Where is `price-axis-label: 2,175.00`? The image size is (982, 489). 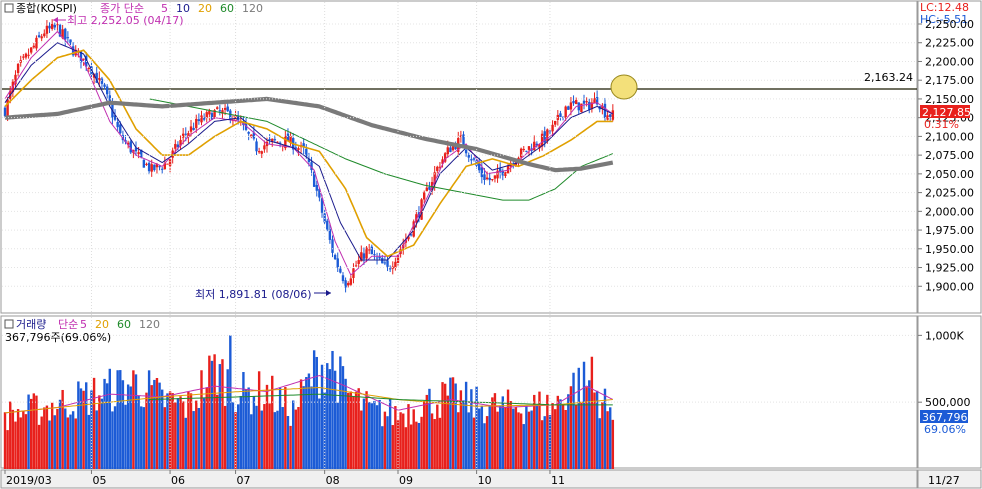 price-axis-label: 2,175.00 is located at coordinates (949, 80).